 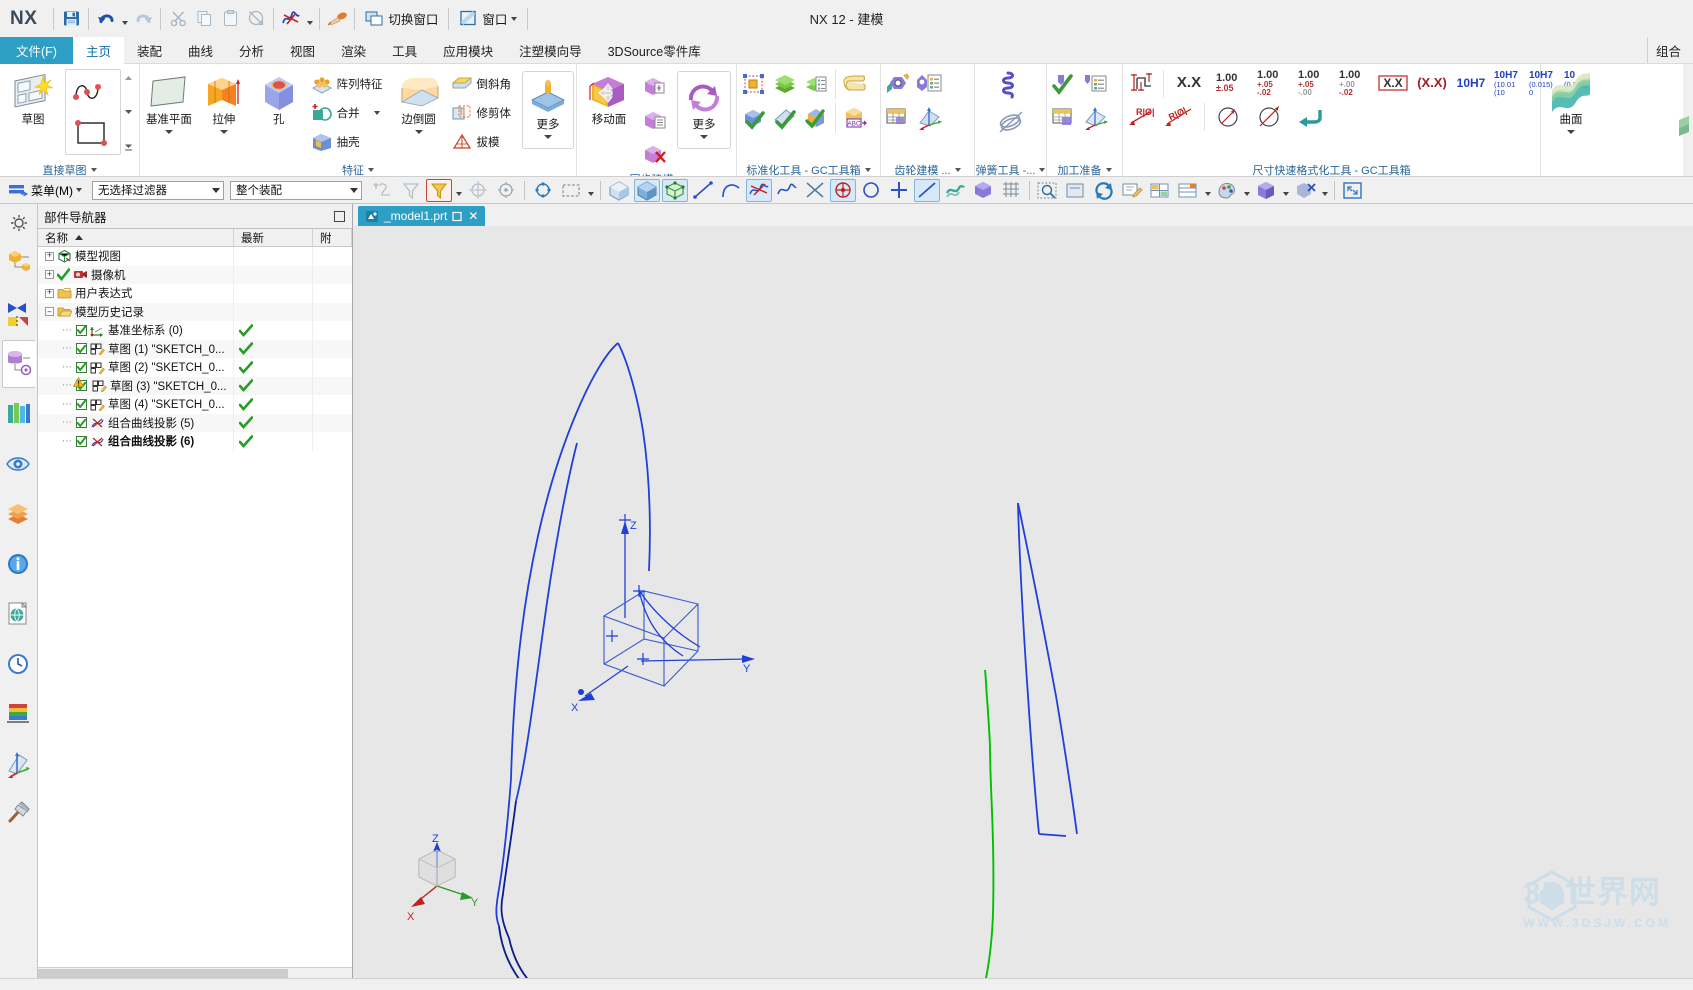 What do you see at coordinates (251, 50) in the screenshot?
I see `tab-analysis: 分析` at bounding box center [251, 50].